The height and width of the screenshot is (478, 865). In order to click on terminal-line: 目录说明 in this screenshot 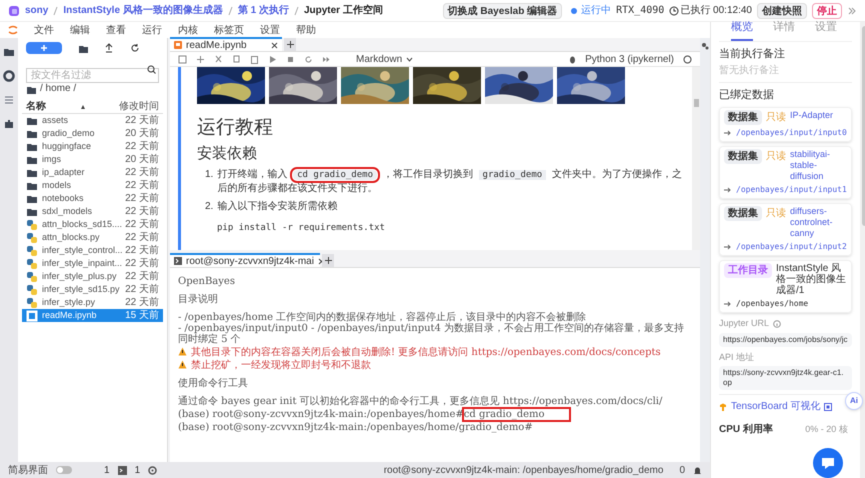, I will do `click(198, 299)`.